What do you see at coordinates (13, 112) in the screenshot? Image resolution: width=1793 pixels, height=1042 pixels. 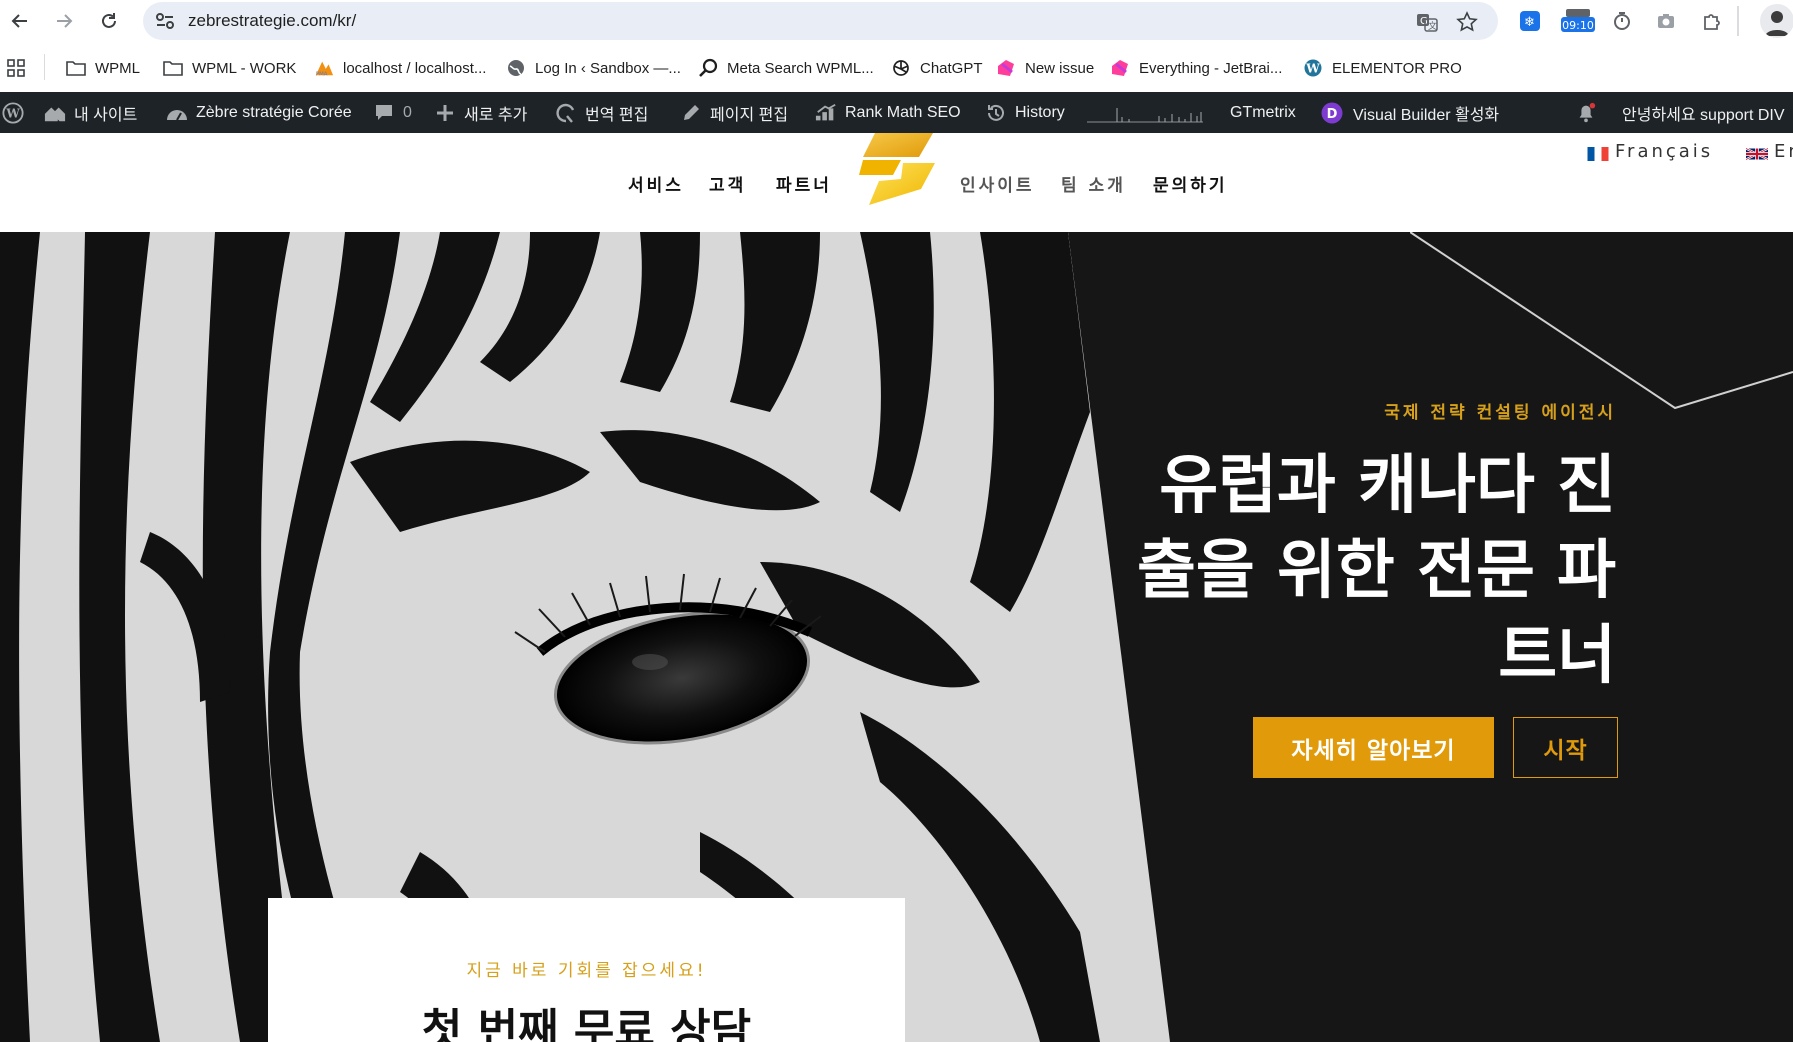 I see `wp-logo-menu: W` at bounding box center [13, 112].